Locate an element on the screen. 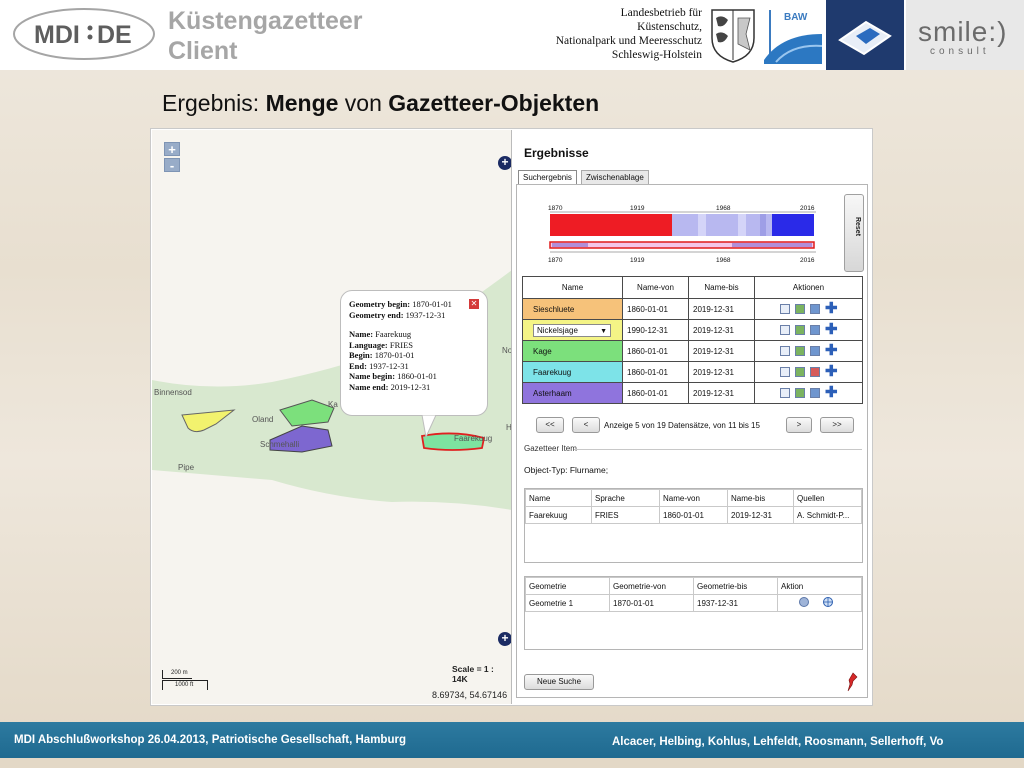 This screenshot has width=1024, height=768. table-row: Sieschluete 1860-01-01 2019-12-31 ✚ is located at coordinates (692, 309).